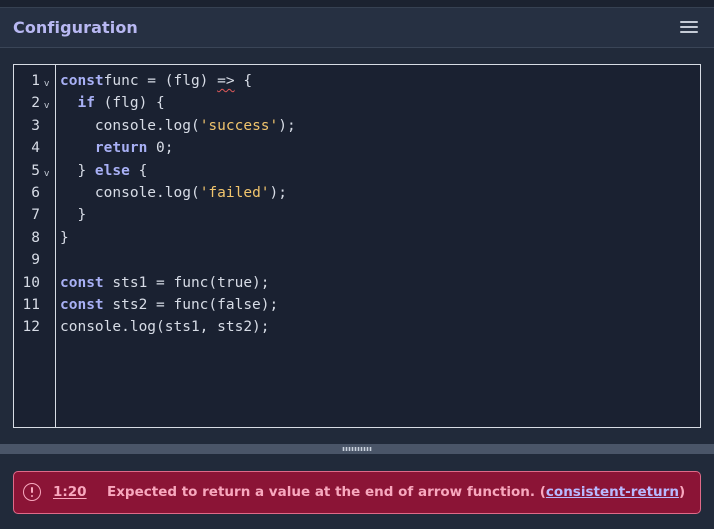 This screenshot has height=529, width=714. I want to click on string-token: 'success', so click(239, 125).